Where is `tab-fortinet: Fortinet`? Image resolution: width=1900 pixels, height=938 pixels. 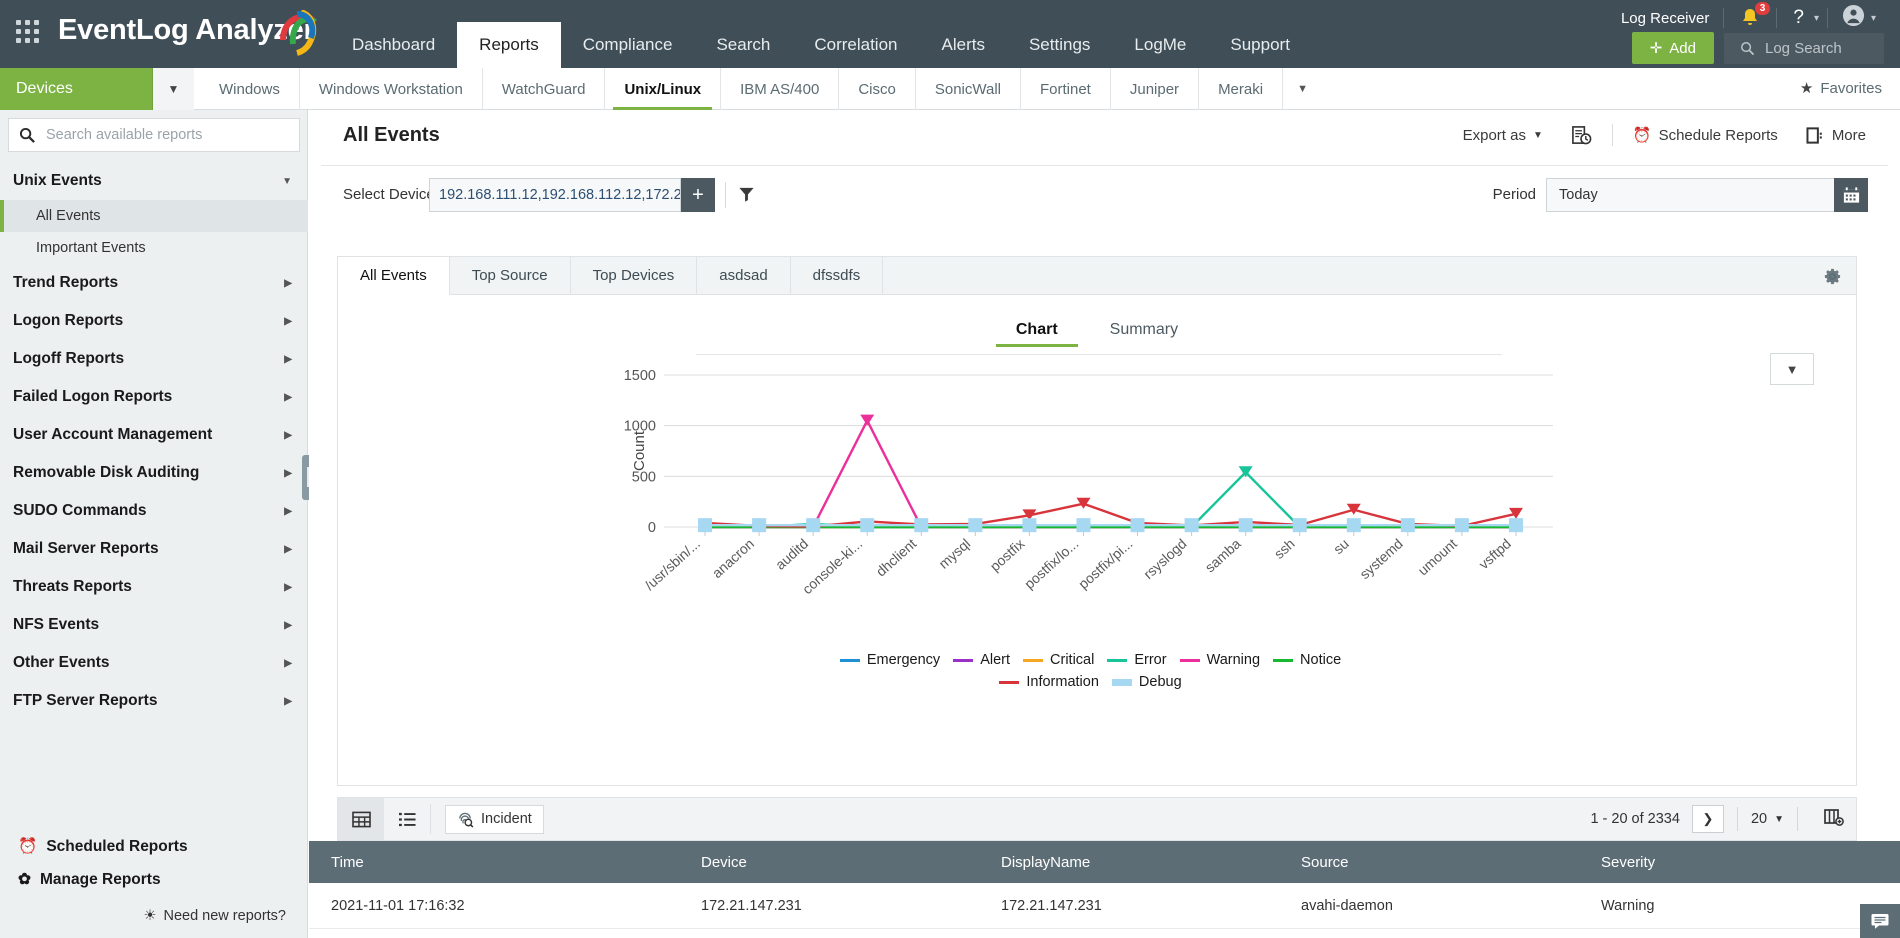 tab-fortinet: Fortinet is located at coordinates (1066, 89).